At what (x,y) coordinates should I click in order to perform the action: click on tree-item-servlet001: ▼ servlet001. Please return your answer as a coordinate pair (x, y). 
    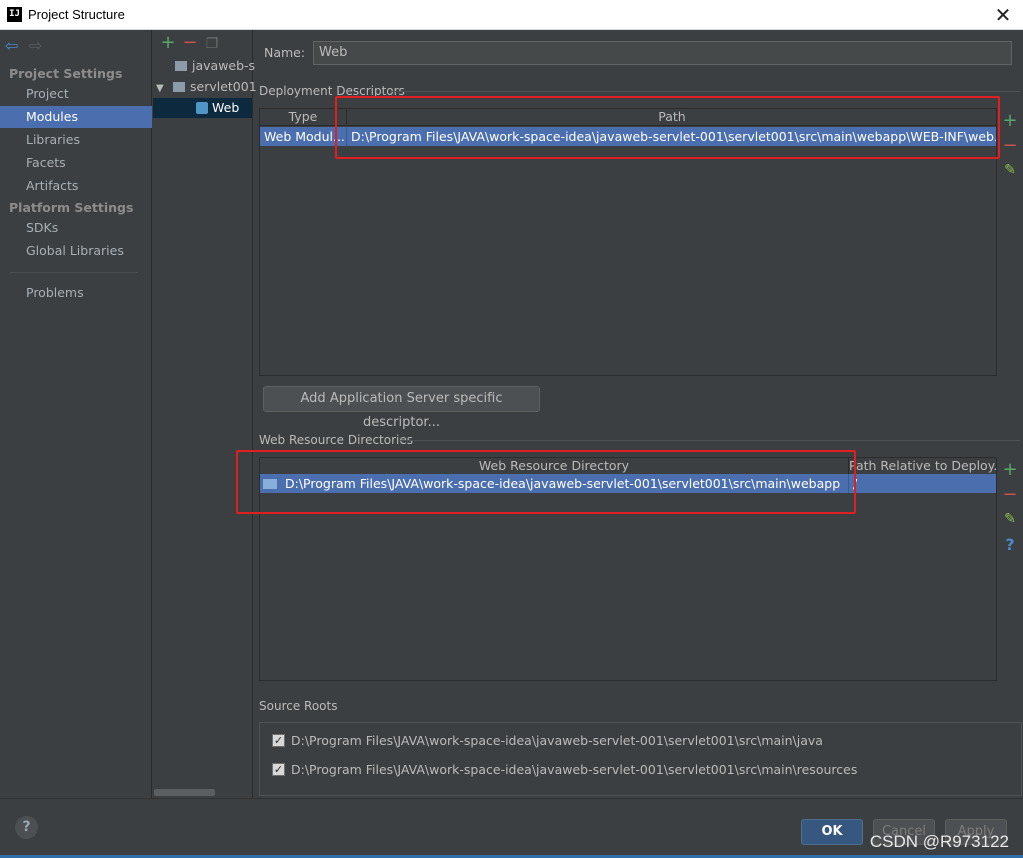
    Looking at the image, I should click on (206, 87).